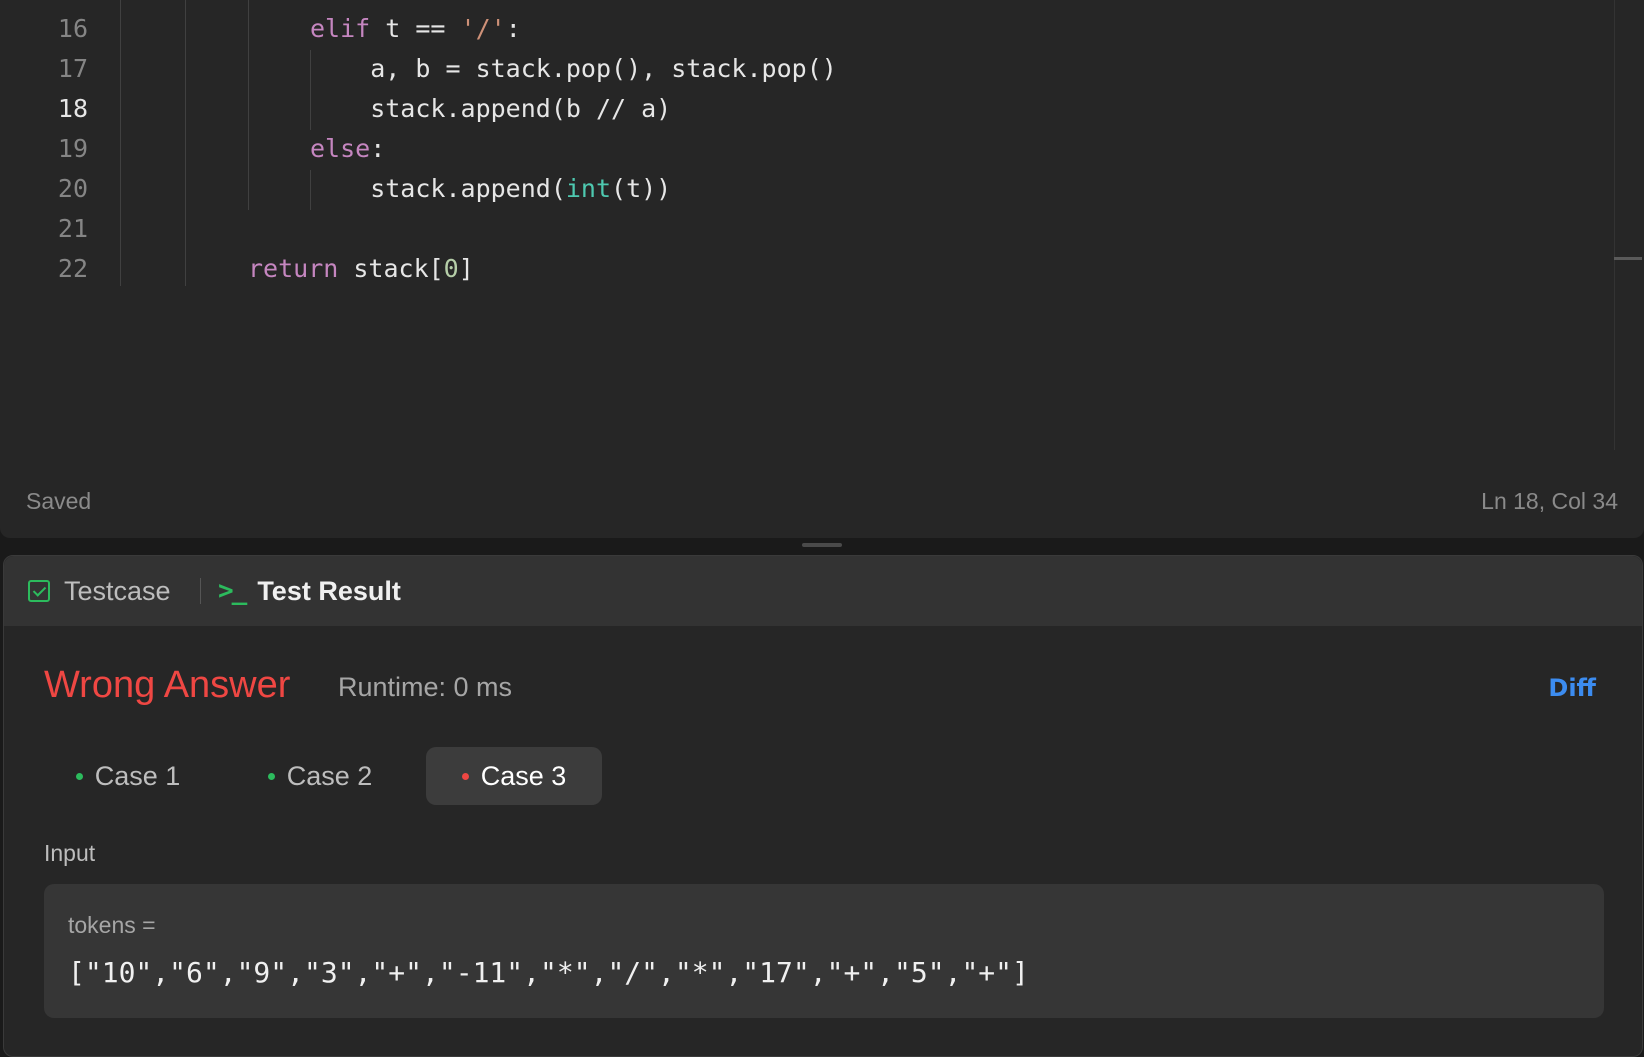 The image size is (1644, 1057). I want to click on scrollbar-cursor-marker, so click(1628, 258).